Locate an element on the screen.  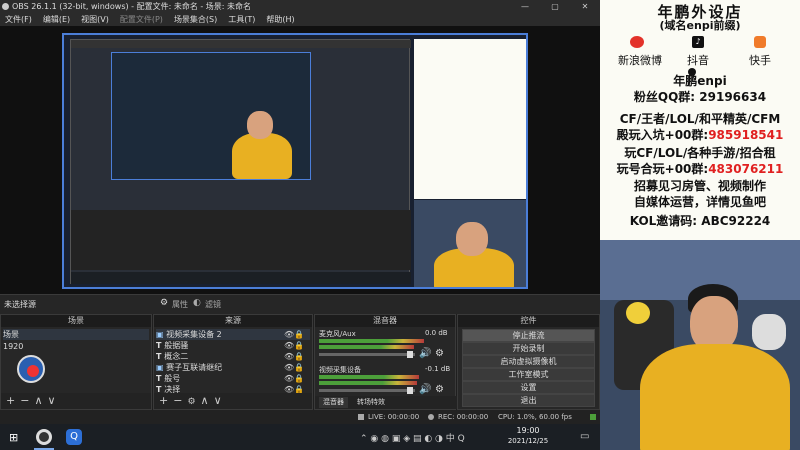
window-capture-icon: ▣ is located at coordinates (161, 367).